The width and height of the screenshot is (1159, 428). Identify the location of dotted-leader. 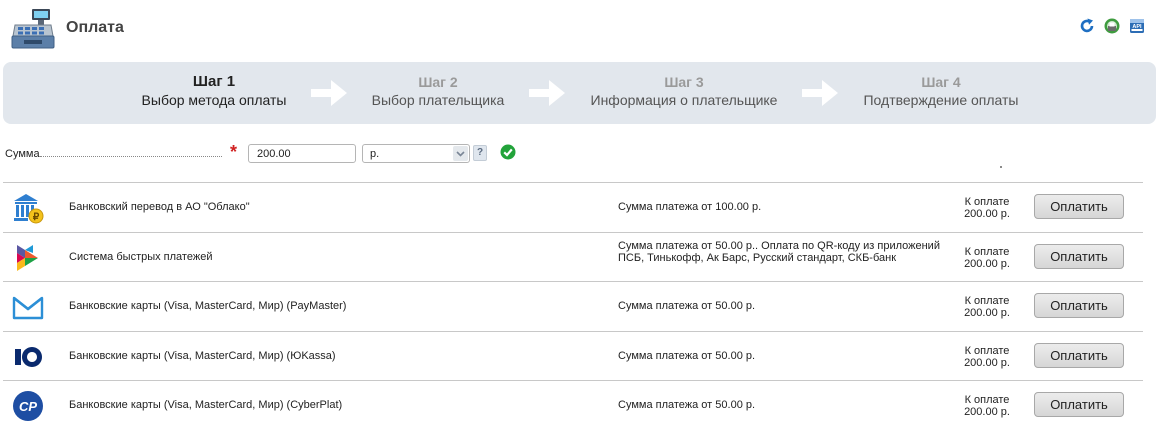
(131, 156).